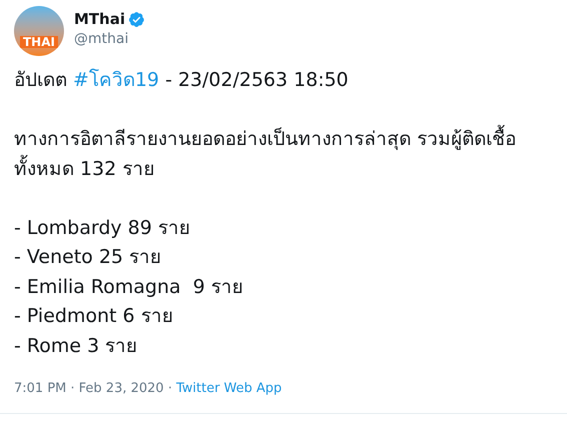  Describe the element at coordinates (182, 80) in the screenshot. I see `tweet-headline: อัปเดต #โควิด19 - 23/02/2563 18:50` at that location.